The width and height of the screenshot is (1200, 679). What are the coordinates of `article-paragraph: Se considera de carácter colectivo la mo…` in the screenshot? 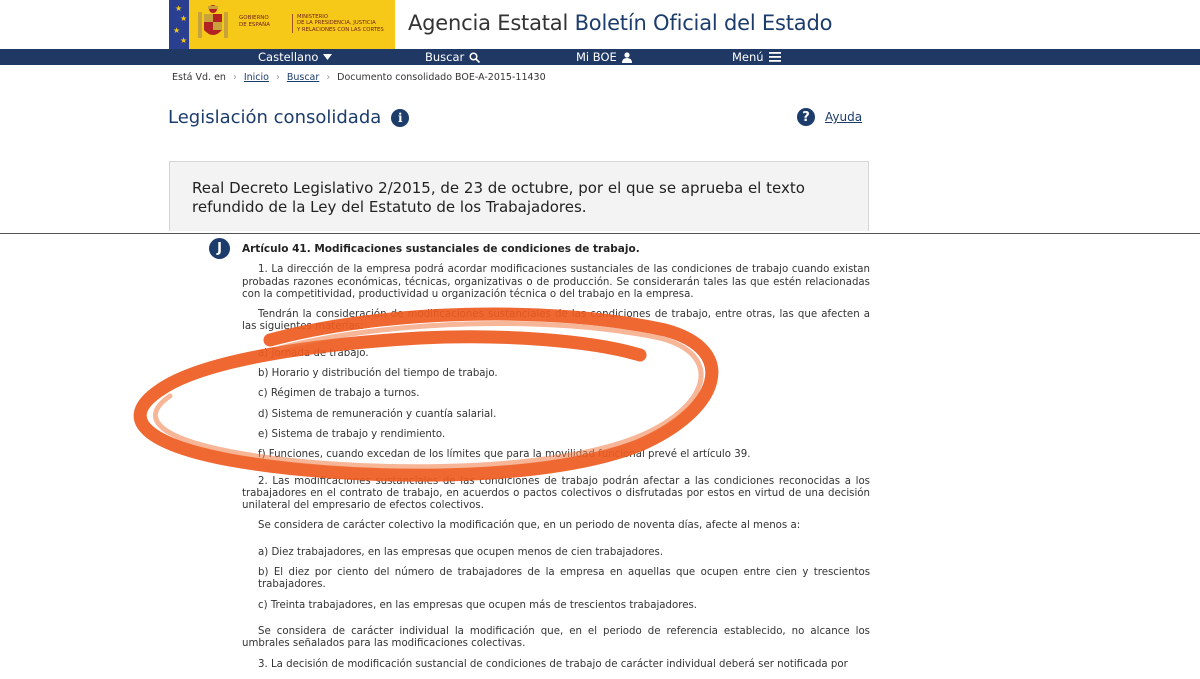 It's located at (529, 526).